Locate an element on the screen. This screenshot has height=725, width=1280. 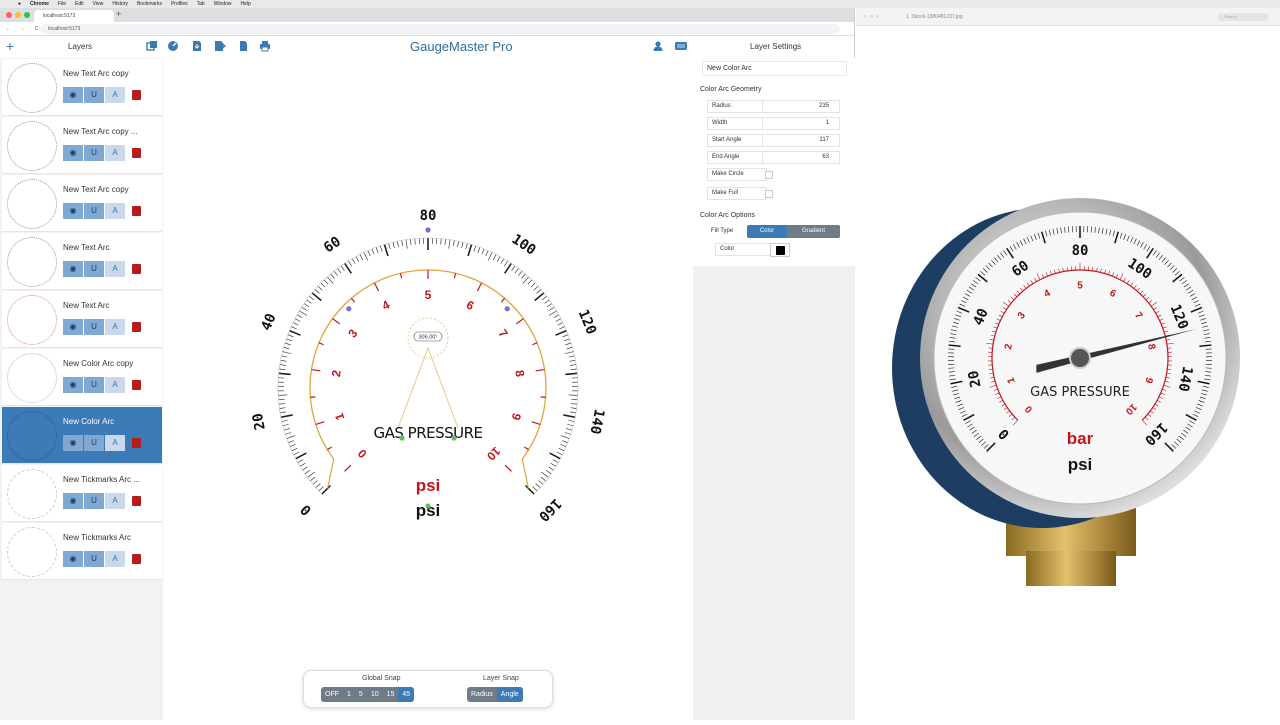
color-swatch-button is located at coordinates (780, 250).